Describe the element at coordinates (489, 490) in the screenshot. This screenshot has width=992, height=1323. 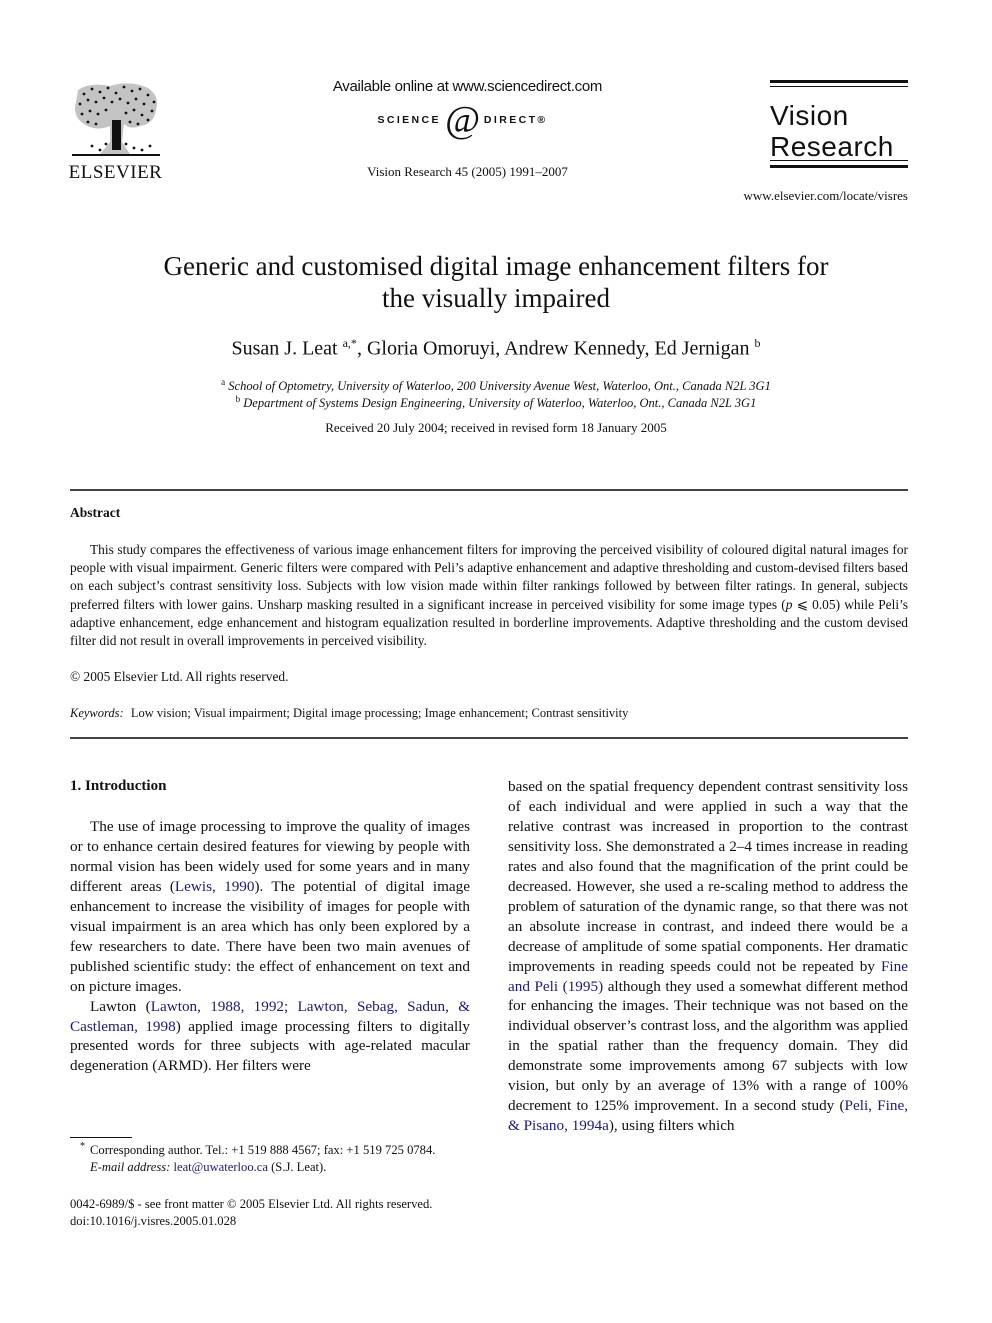
I see `abstract-top-divider` at that location.